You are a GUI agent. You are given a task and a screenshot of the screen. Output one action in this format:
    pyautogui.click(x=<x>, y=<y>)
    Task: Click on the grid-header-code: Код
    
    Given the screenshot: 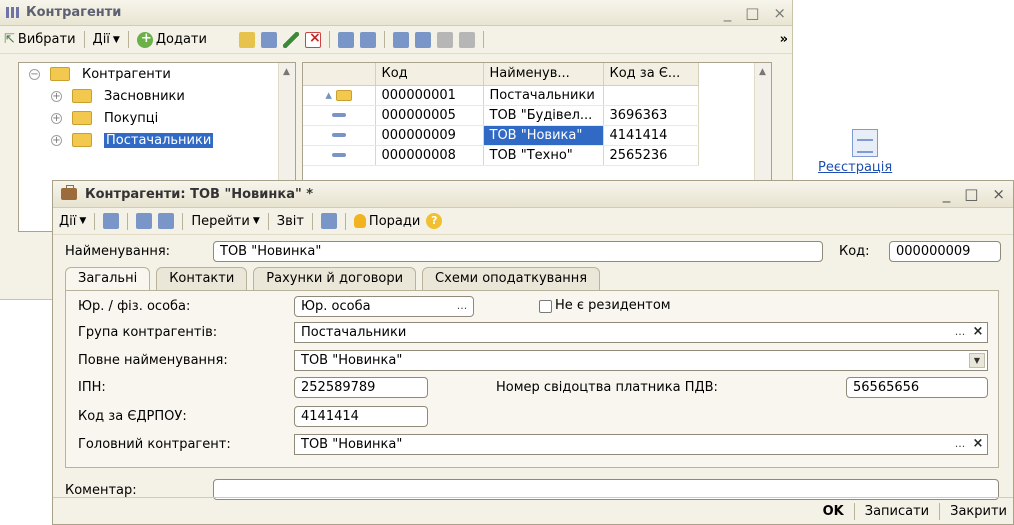 What is the action you would take?
    pyautogui.click(x=429, y=74)
    